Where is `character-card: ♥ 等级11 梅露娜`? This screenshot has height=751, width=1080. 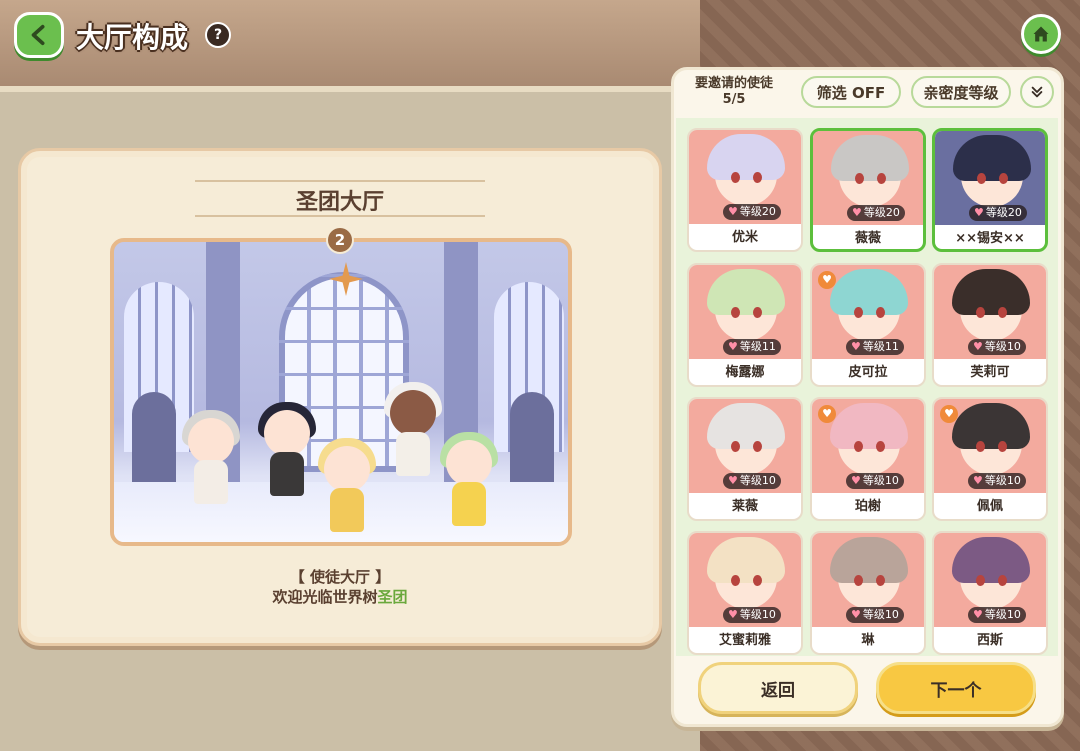
character-card: ♥ 等级11 梅露娜 is located at coordinates (745, 325).